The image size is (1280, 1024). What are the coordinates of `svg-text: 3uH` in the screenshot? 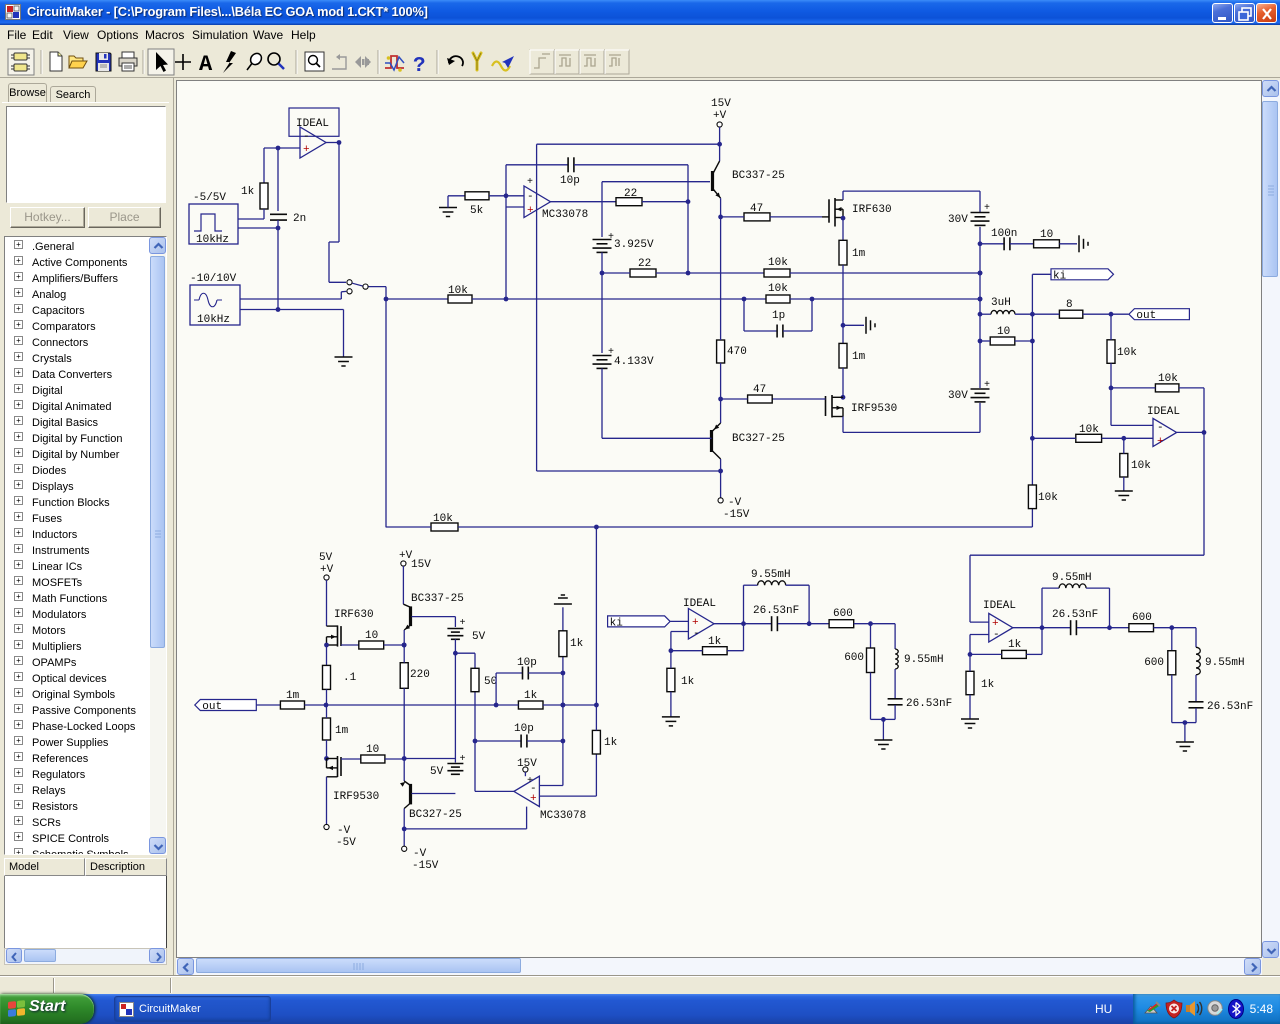 It's located at (1001, 303).